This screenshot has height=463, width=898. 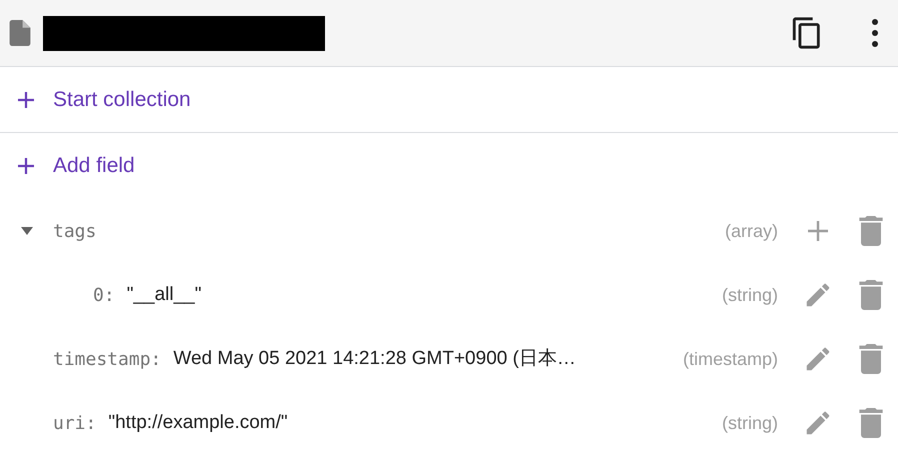 What do you see at coordinates (27, 231) in the screenshot?
I see `expand-toggle-icon` at bounding box center [27, 231].